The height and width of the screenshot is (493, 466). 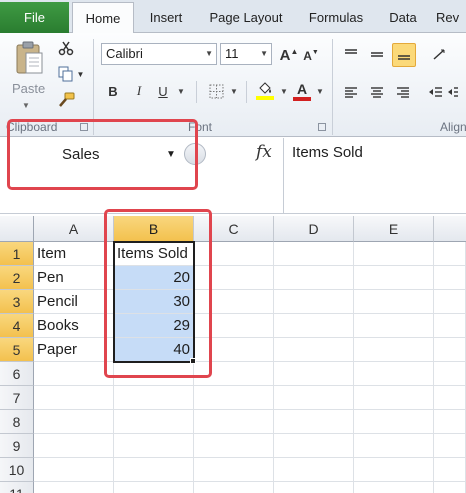 I want to click on cell-d7, so click(x=314, y=398).